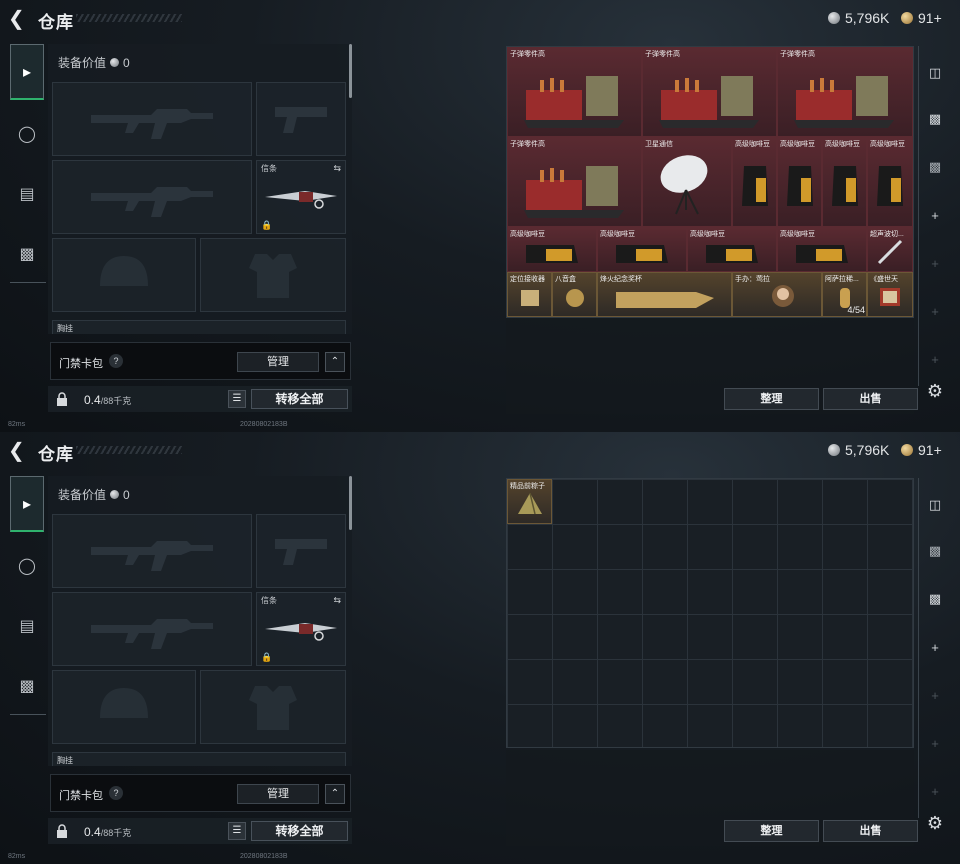  What do you see at coordinates (565, 279) in the screenshot?
I see `item-label: 八音盒` at bounding box center [565, 279].